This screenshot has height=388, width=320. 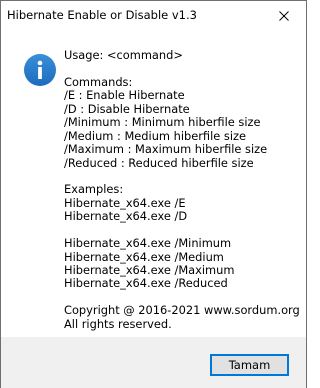 What do you see at coordinates (94, 189) in the screenshot?
I see `message-line: Examples:` at bounding box center [94, 189].